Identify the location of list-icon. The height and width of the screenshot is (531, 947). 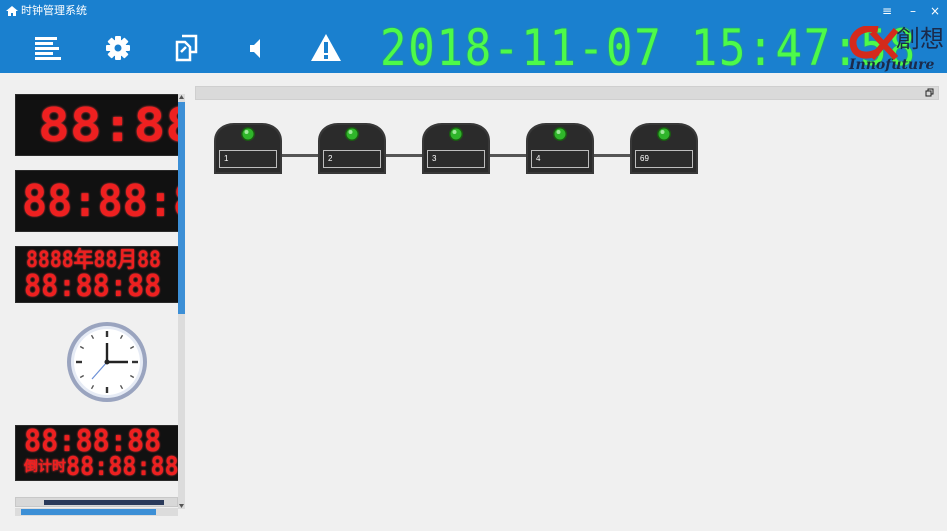
(48, 48).